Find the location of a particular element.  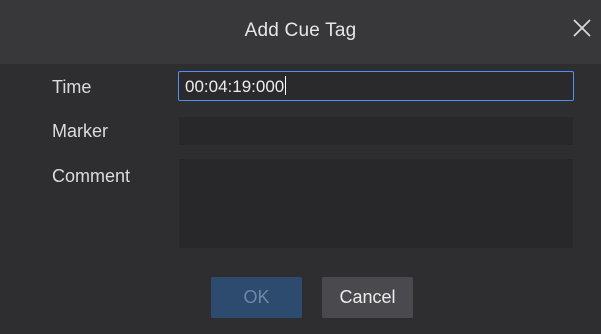

close-icon is located at coordinates (582, 28).